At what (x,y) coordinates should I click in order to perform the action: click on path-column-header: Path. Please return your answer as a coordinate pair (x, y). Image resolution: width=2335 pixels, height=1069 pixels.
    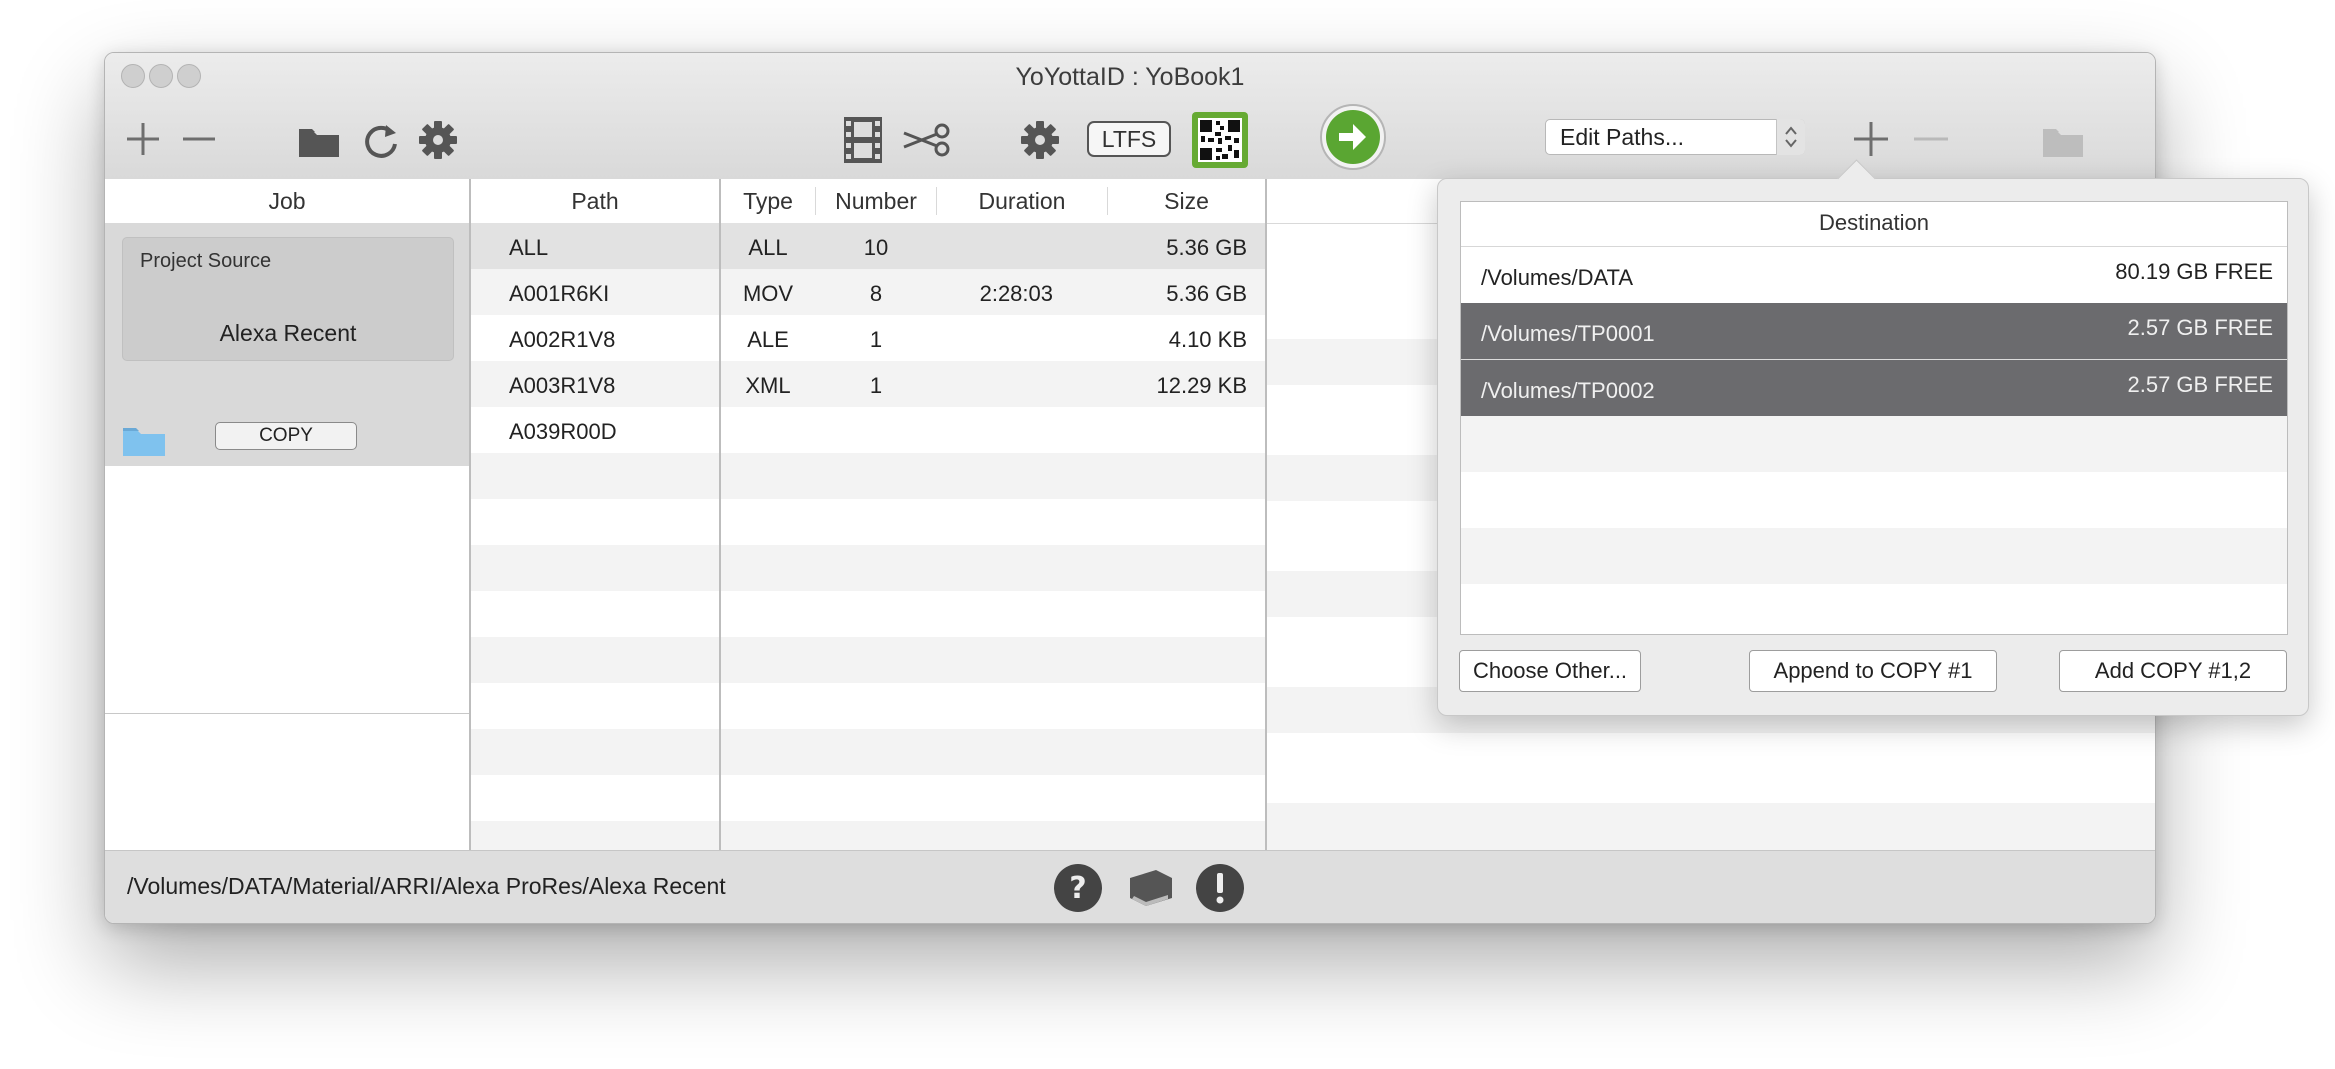
    Looking at the image, I should click on (595, 201).